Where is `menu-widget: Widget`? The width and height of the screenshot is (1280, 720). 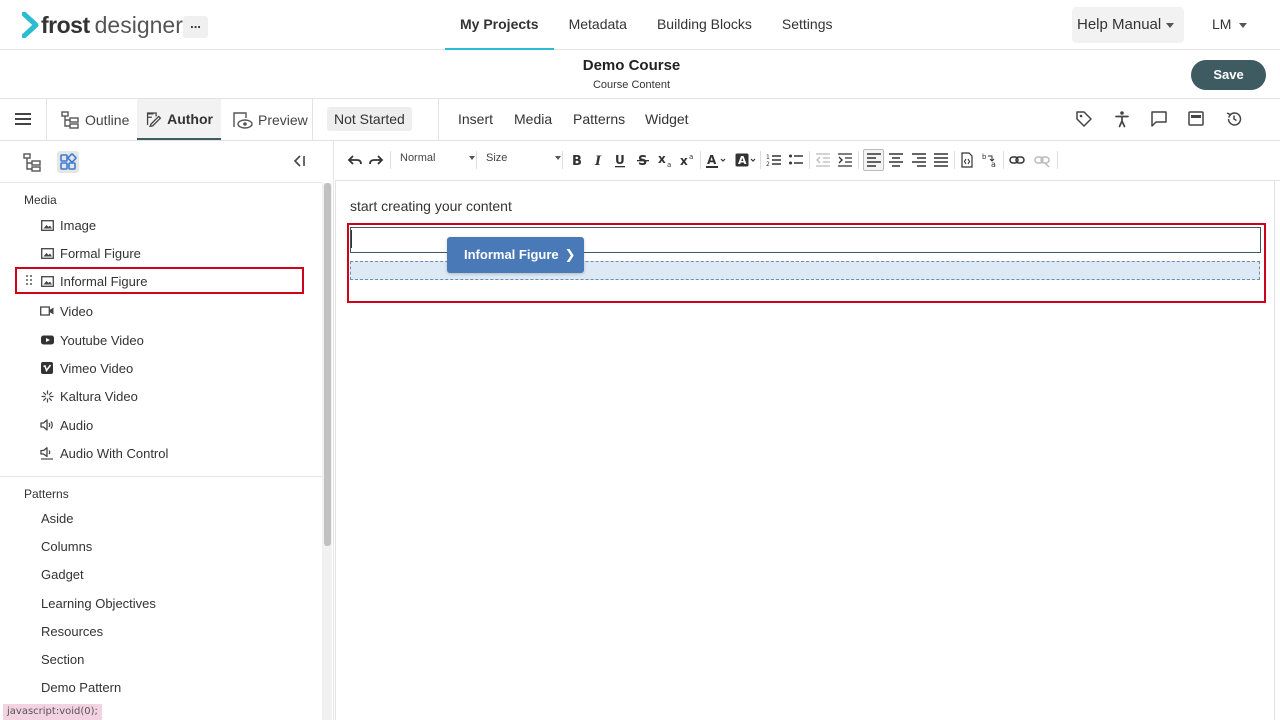
menu-widget: Widget is located at coordinates (667, 119).